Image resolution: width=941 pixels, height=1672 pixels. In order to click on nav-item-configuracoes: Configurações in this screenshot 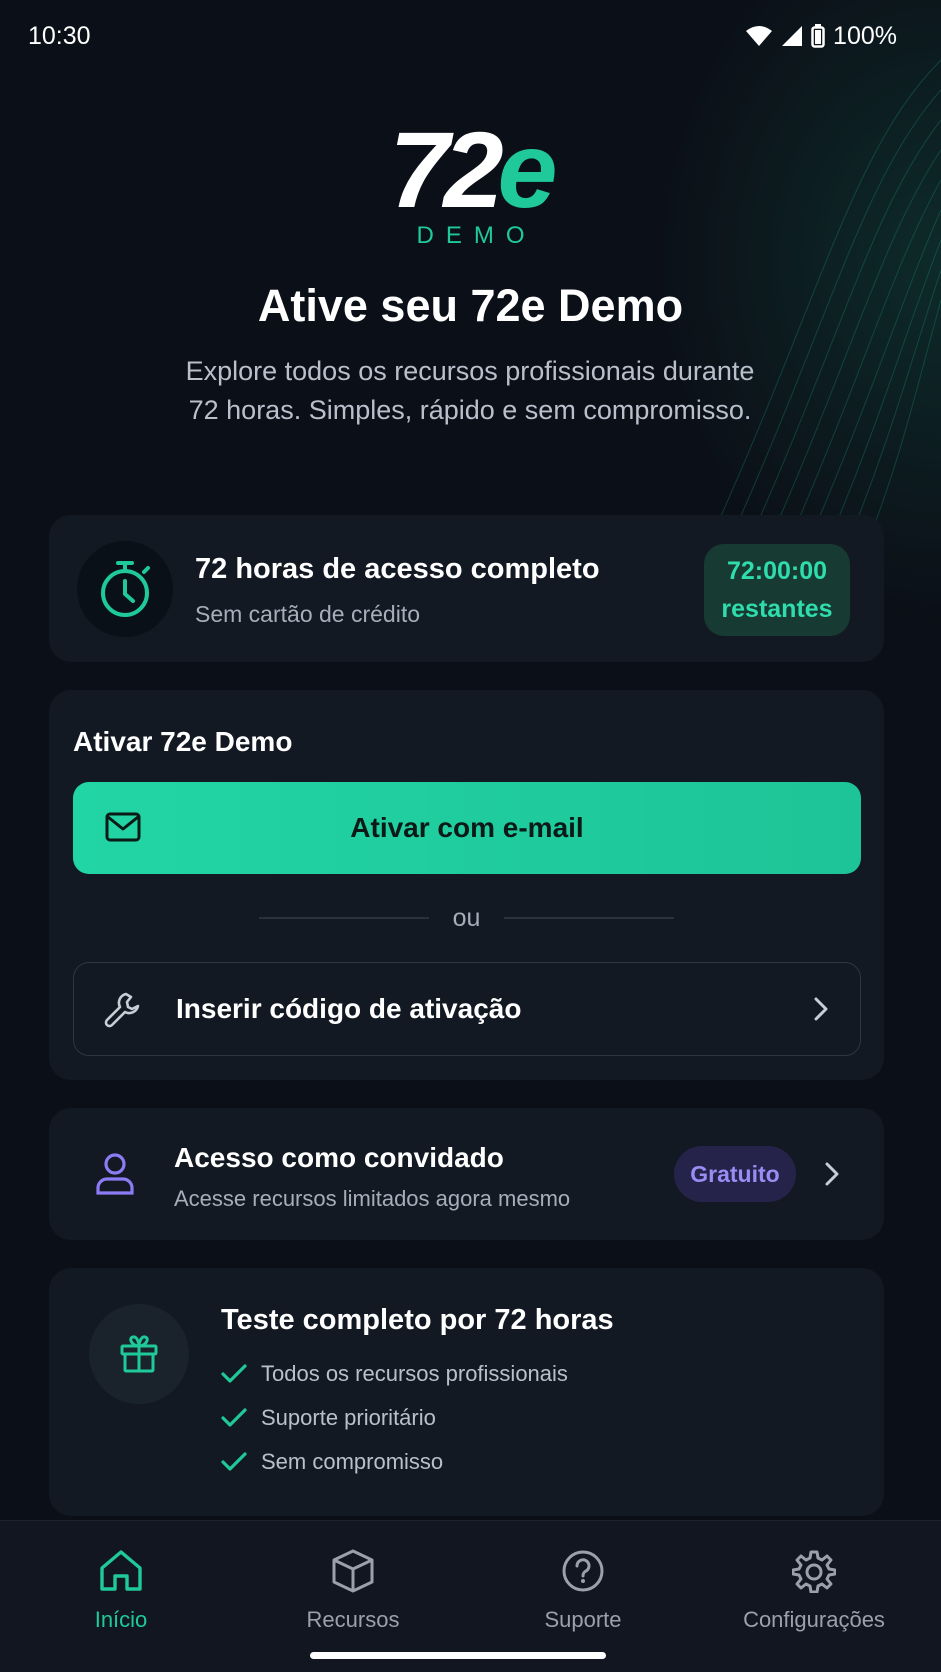, I will do `click(814, 1589)`.